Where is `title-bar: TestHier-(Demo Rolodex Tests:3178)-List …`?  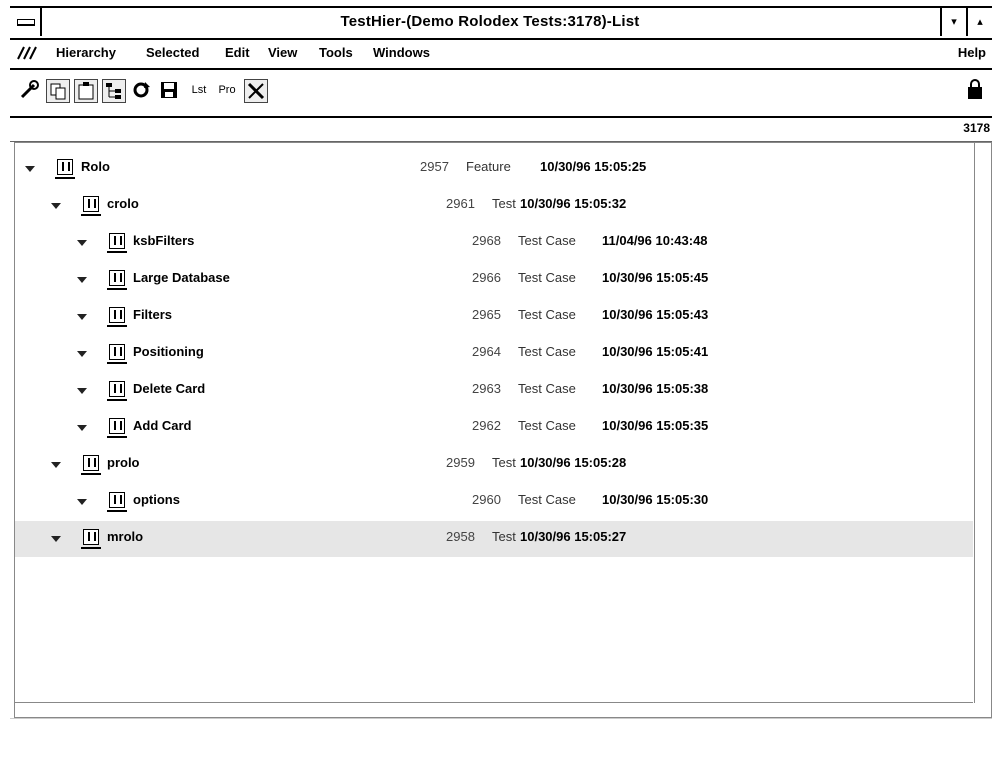 title-bar: TestHier-(Demo Rolodex Tests:3178)-List … is located at coordinates (501, 23).